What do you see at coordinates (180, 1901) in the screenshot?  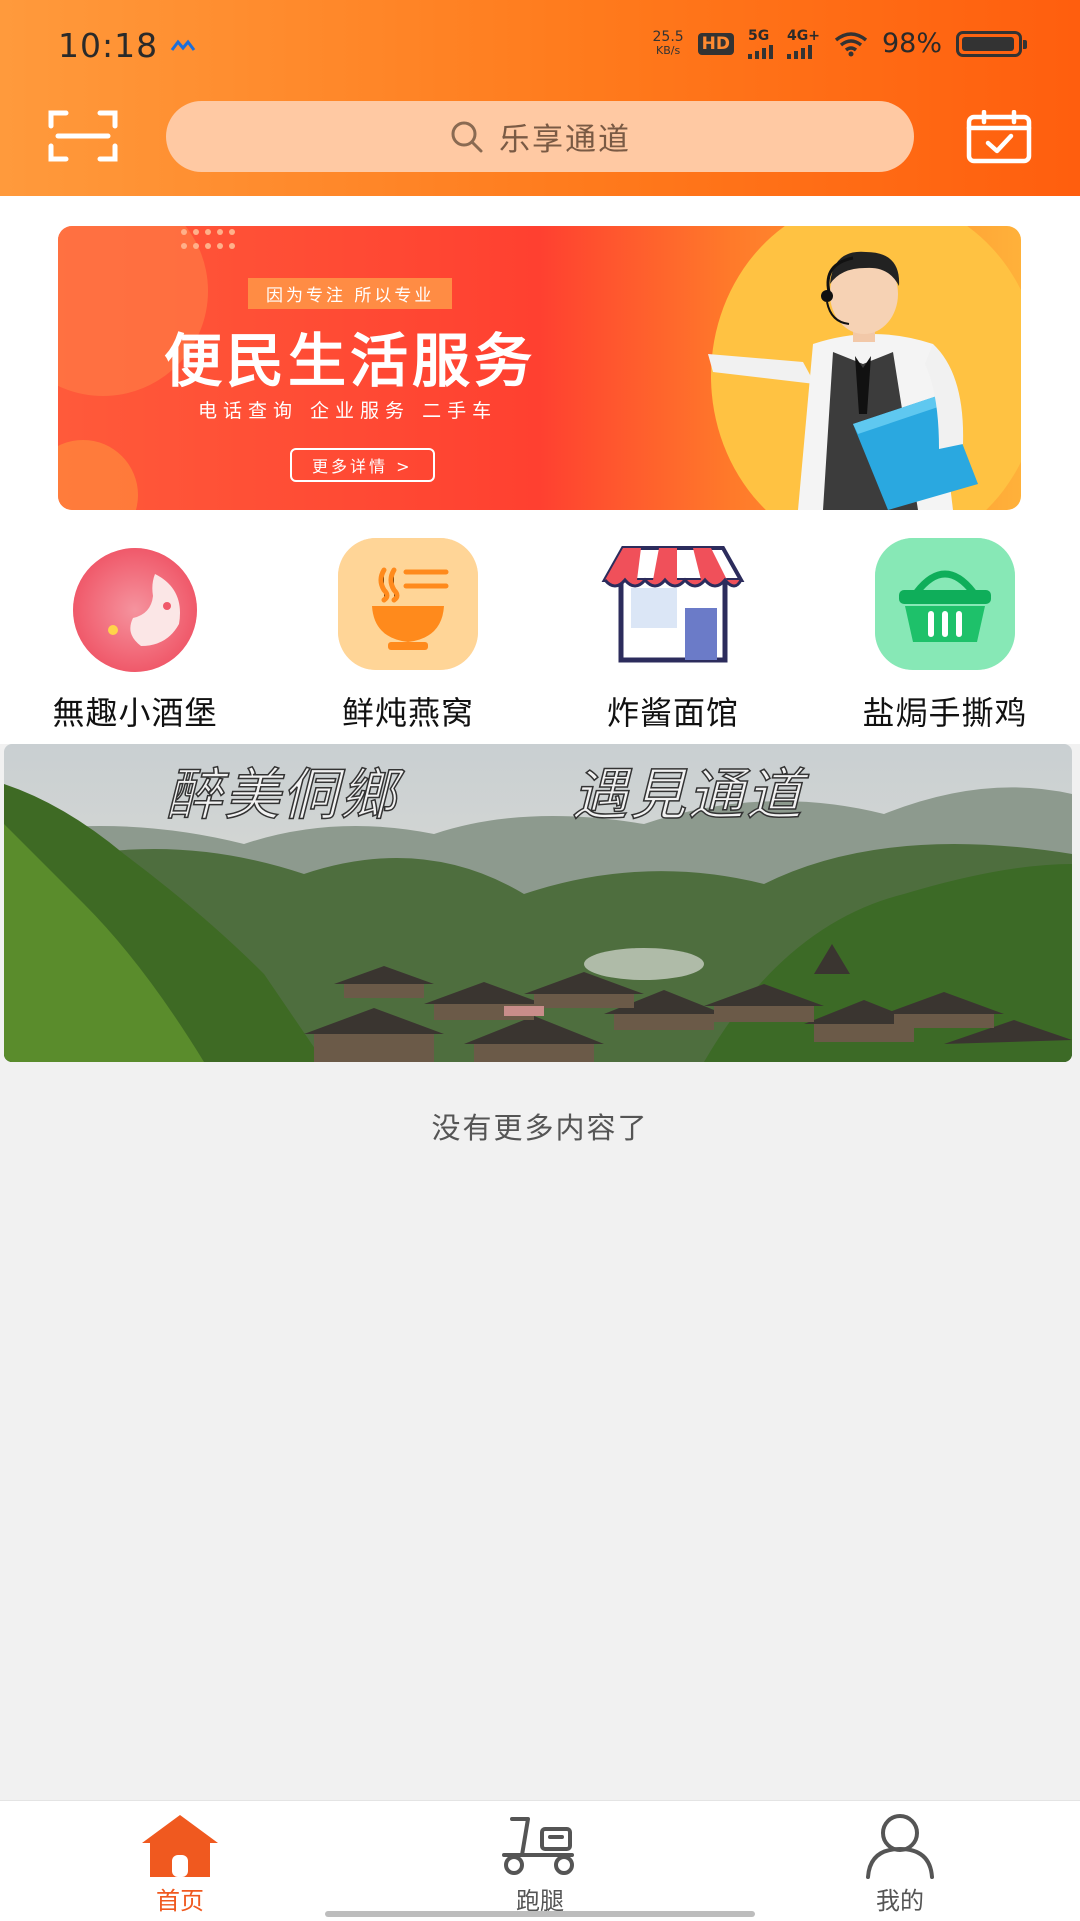 I see `tab-label: 首页` at bounding box center [180, 1901].